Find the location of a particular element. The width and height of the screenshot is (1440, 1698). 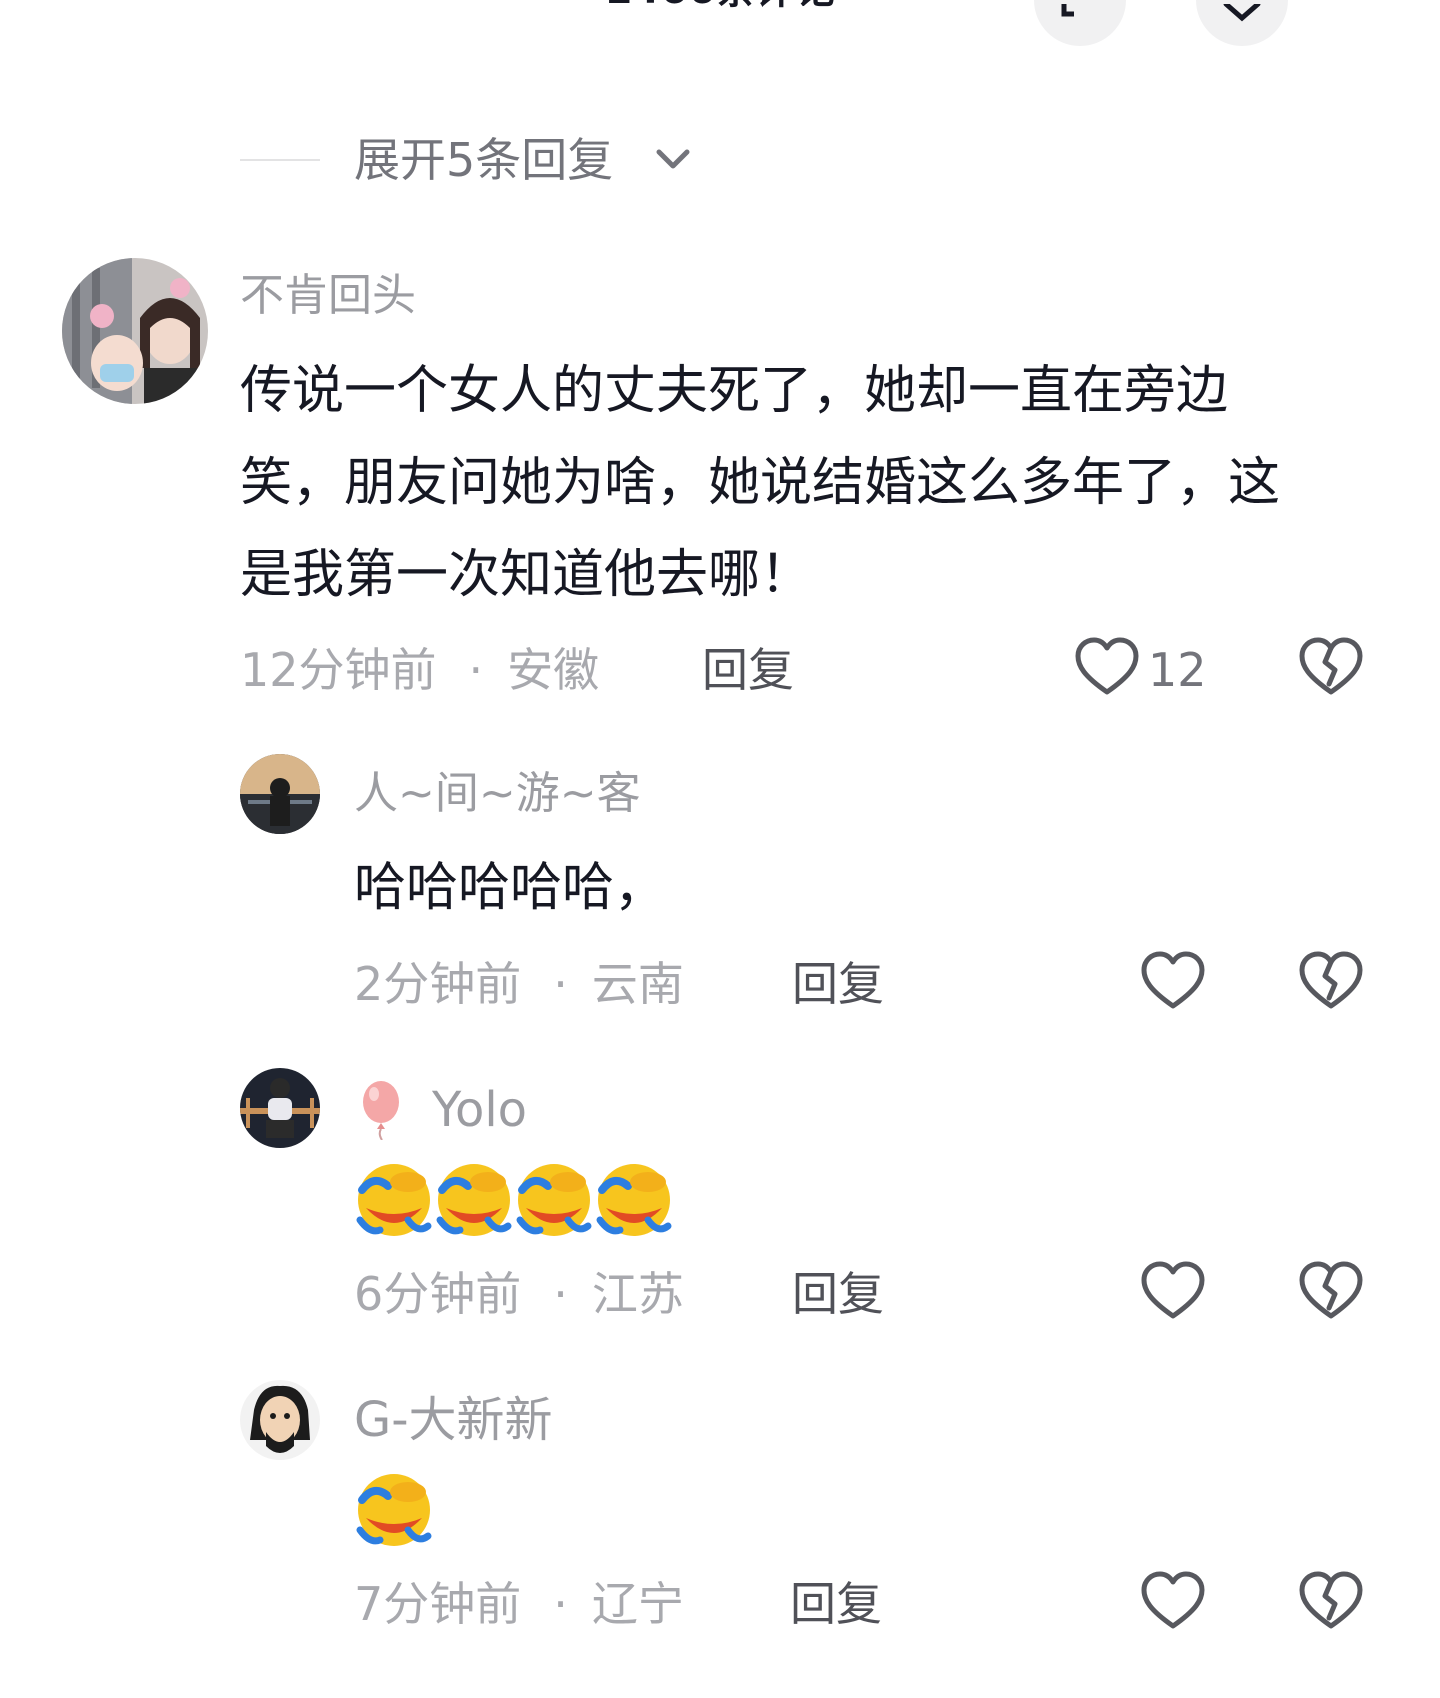

close-button is located at coordinates (1242, 23).